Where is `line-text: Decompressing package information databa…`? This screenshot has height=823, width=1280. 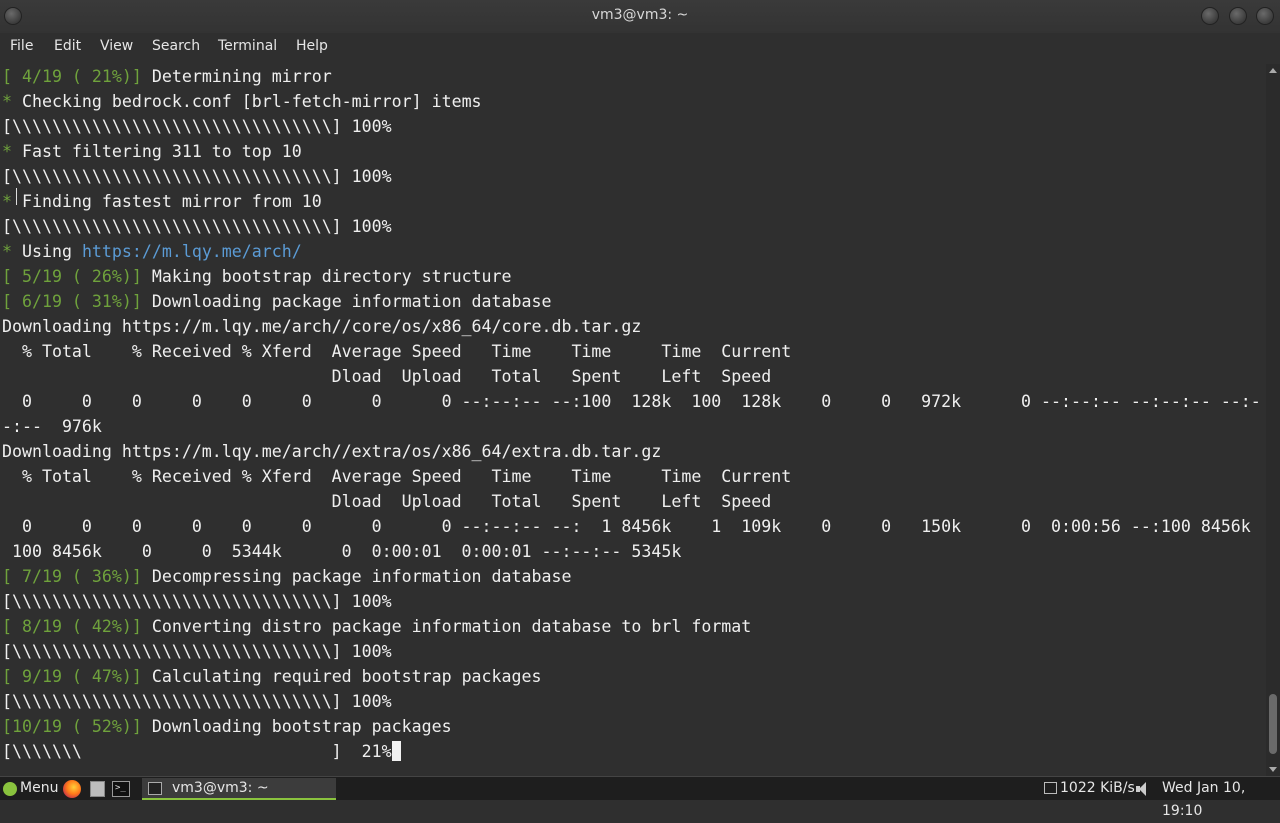
line-text: Decompressing package information databa… is located at coordinates (356, 576).